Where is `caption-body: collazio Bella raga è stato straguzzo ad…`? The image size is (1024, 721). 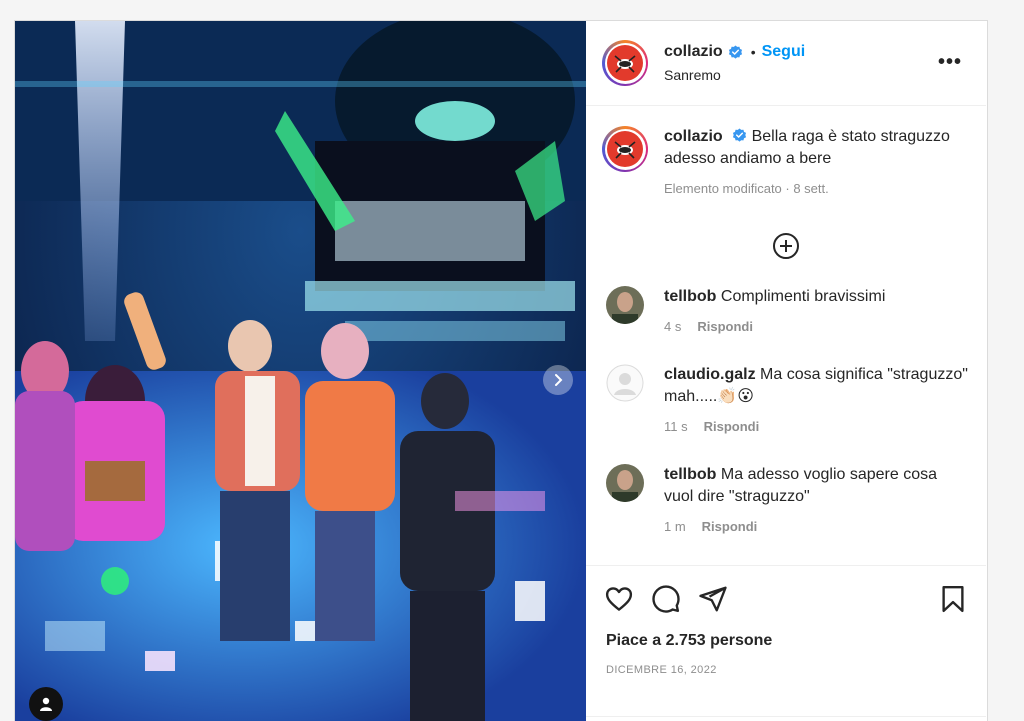
caption-body: collazio Bella raga è stato straguzzo ad… is located at coordinates (814, 163).